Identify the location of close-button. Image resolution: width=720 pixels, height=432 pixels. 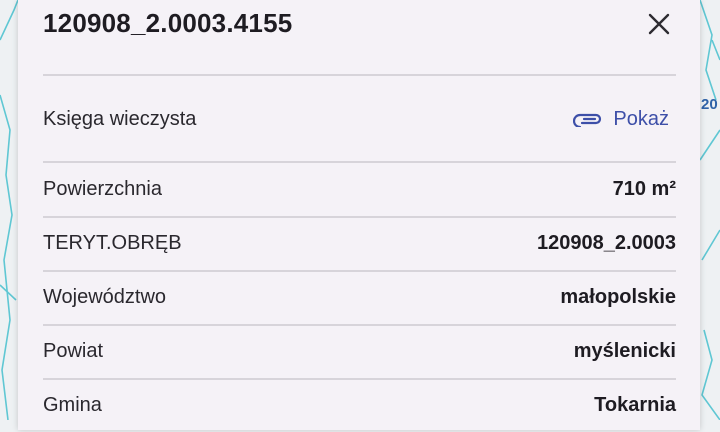
(659, 24).